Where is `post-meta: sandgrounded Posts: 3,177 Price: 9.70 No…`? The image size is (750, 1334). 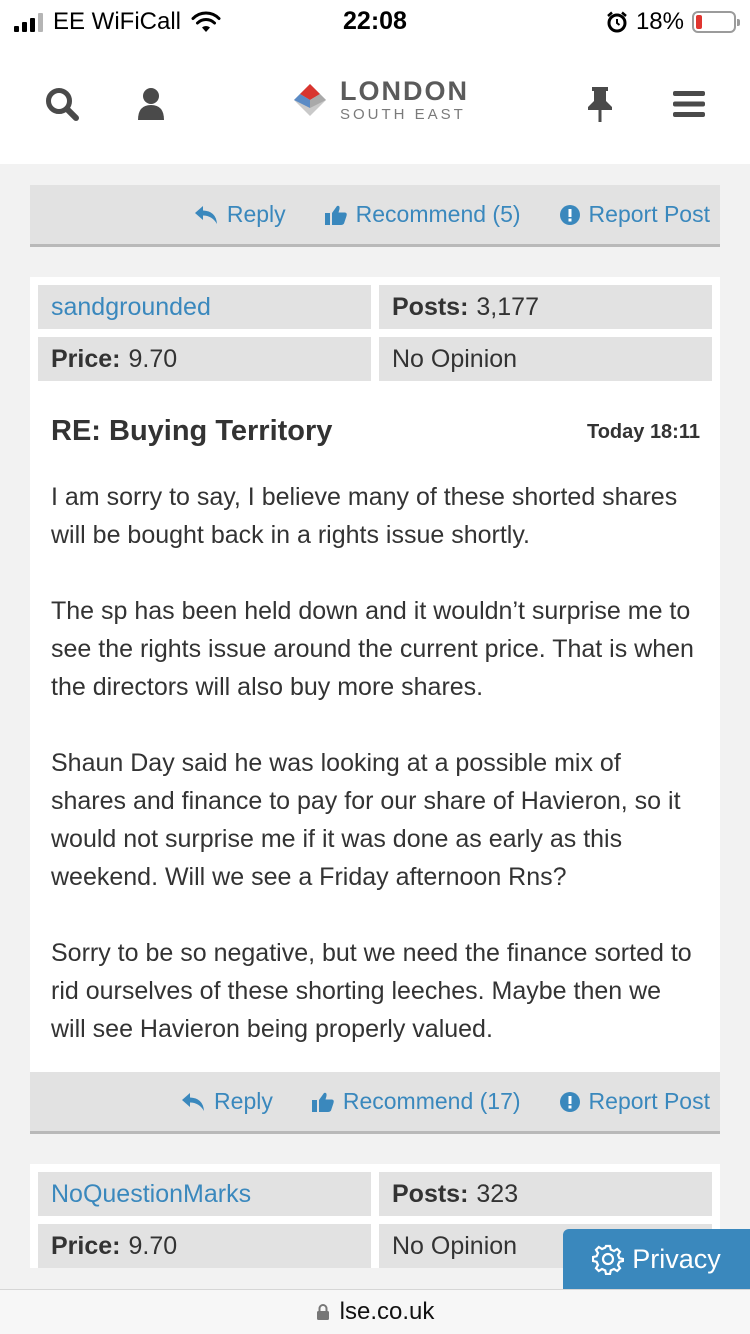
post-meta: sandgrounded Posts: 3,177 Price: 9.70 No… is located at coordinates (375, 333).